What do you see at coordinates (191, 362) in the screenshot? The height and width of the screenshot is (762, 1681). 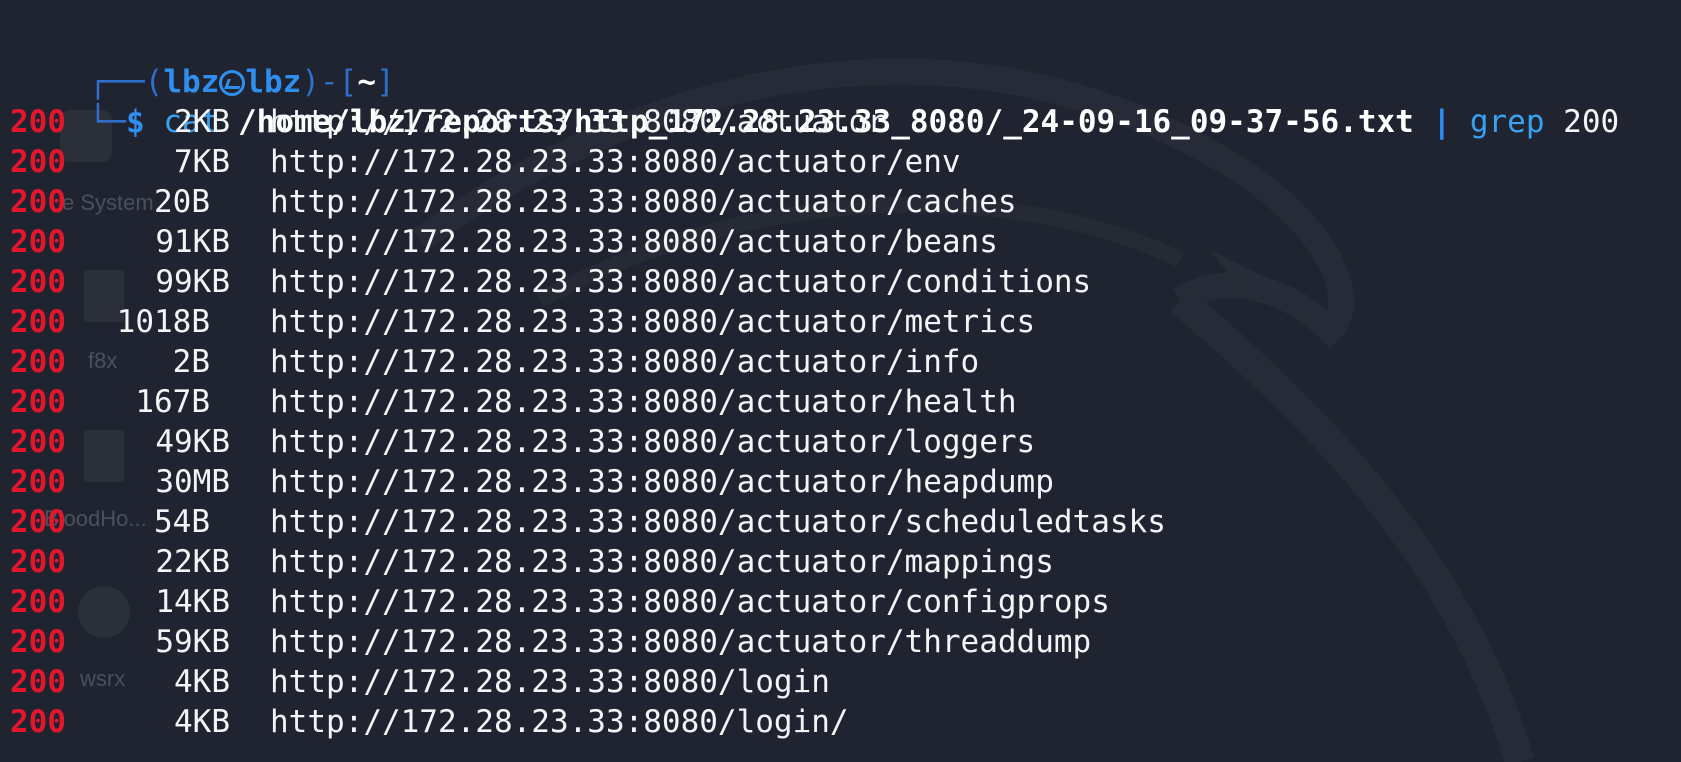 I see `response-size: 2B` at bounding box center [191, 362].